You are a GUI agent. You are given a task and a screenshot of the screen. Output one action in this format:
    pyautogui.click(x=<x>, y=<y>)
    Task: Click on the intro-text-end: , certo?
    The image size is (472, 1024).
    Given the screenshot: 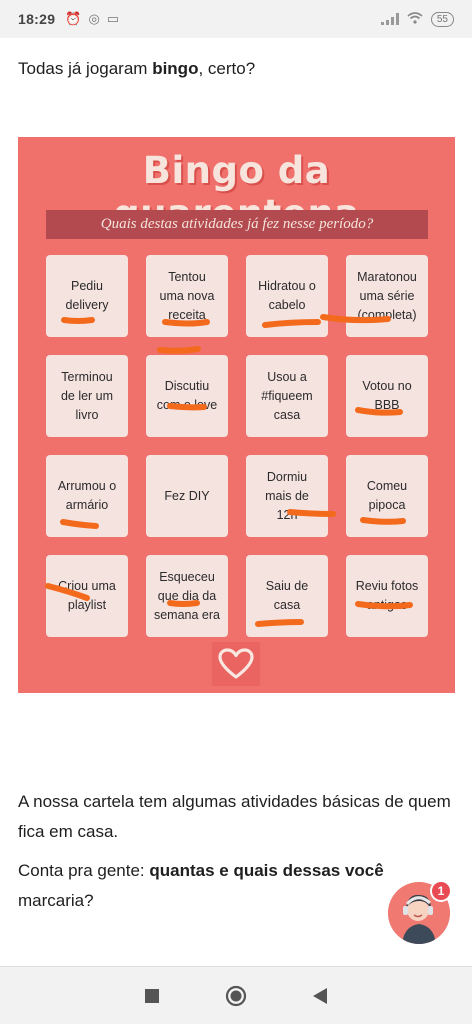 What is the action you would take?
    pyautogui.click(x=227, y=68)
    